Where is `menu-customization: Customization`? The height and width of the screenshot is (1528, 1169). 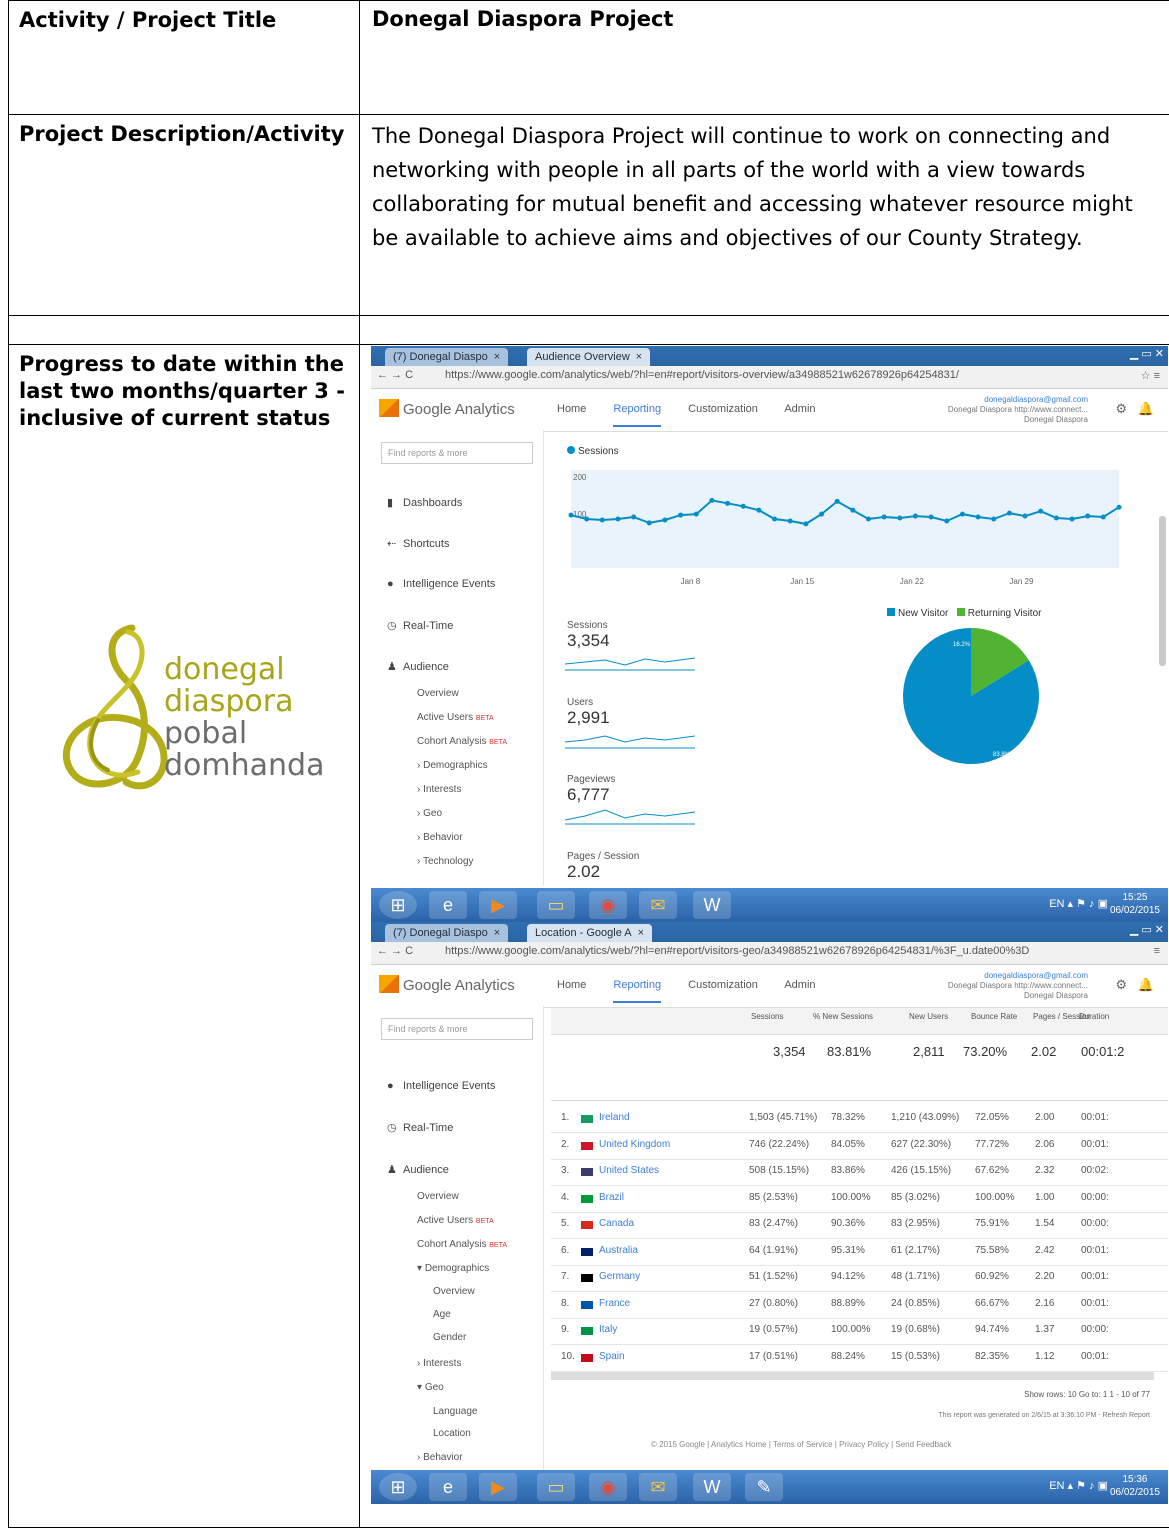 menu-customization: Customization is located at coordinates (723, 985).